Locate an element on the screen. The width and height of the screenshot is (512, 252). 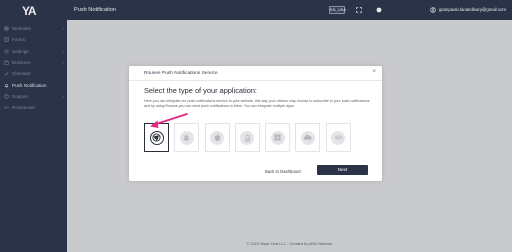
app-type-code is located at coordinates (338, 137).